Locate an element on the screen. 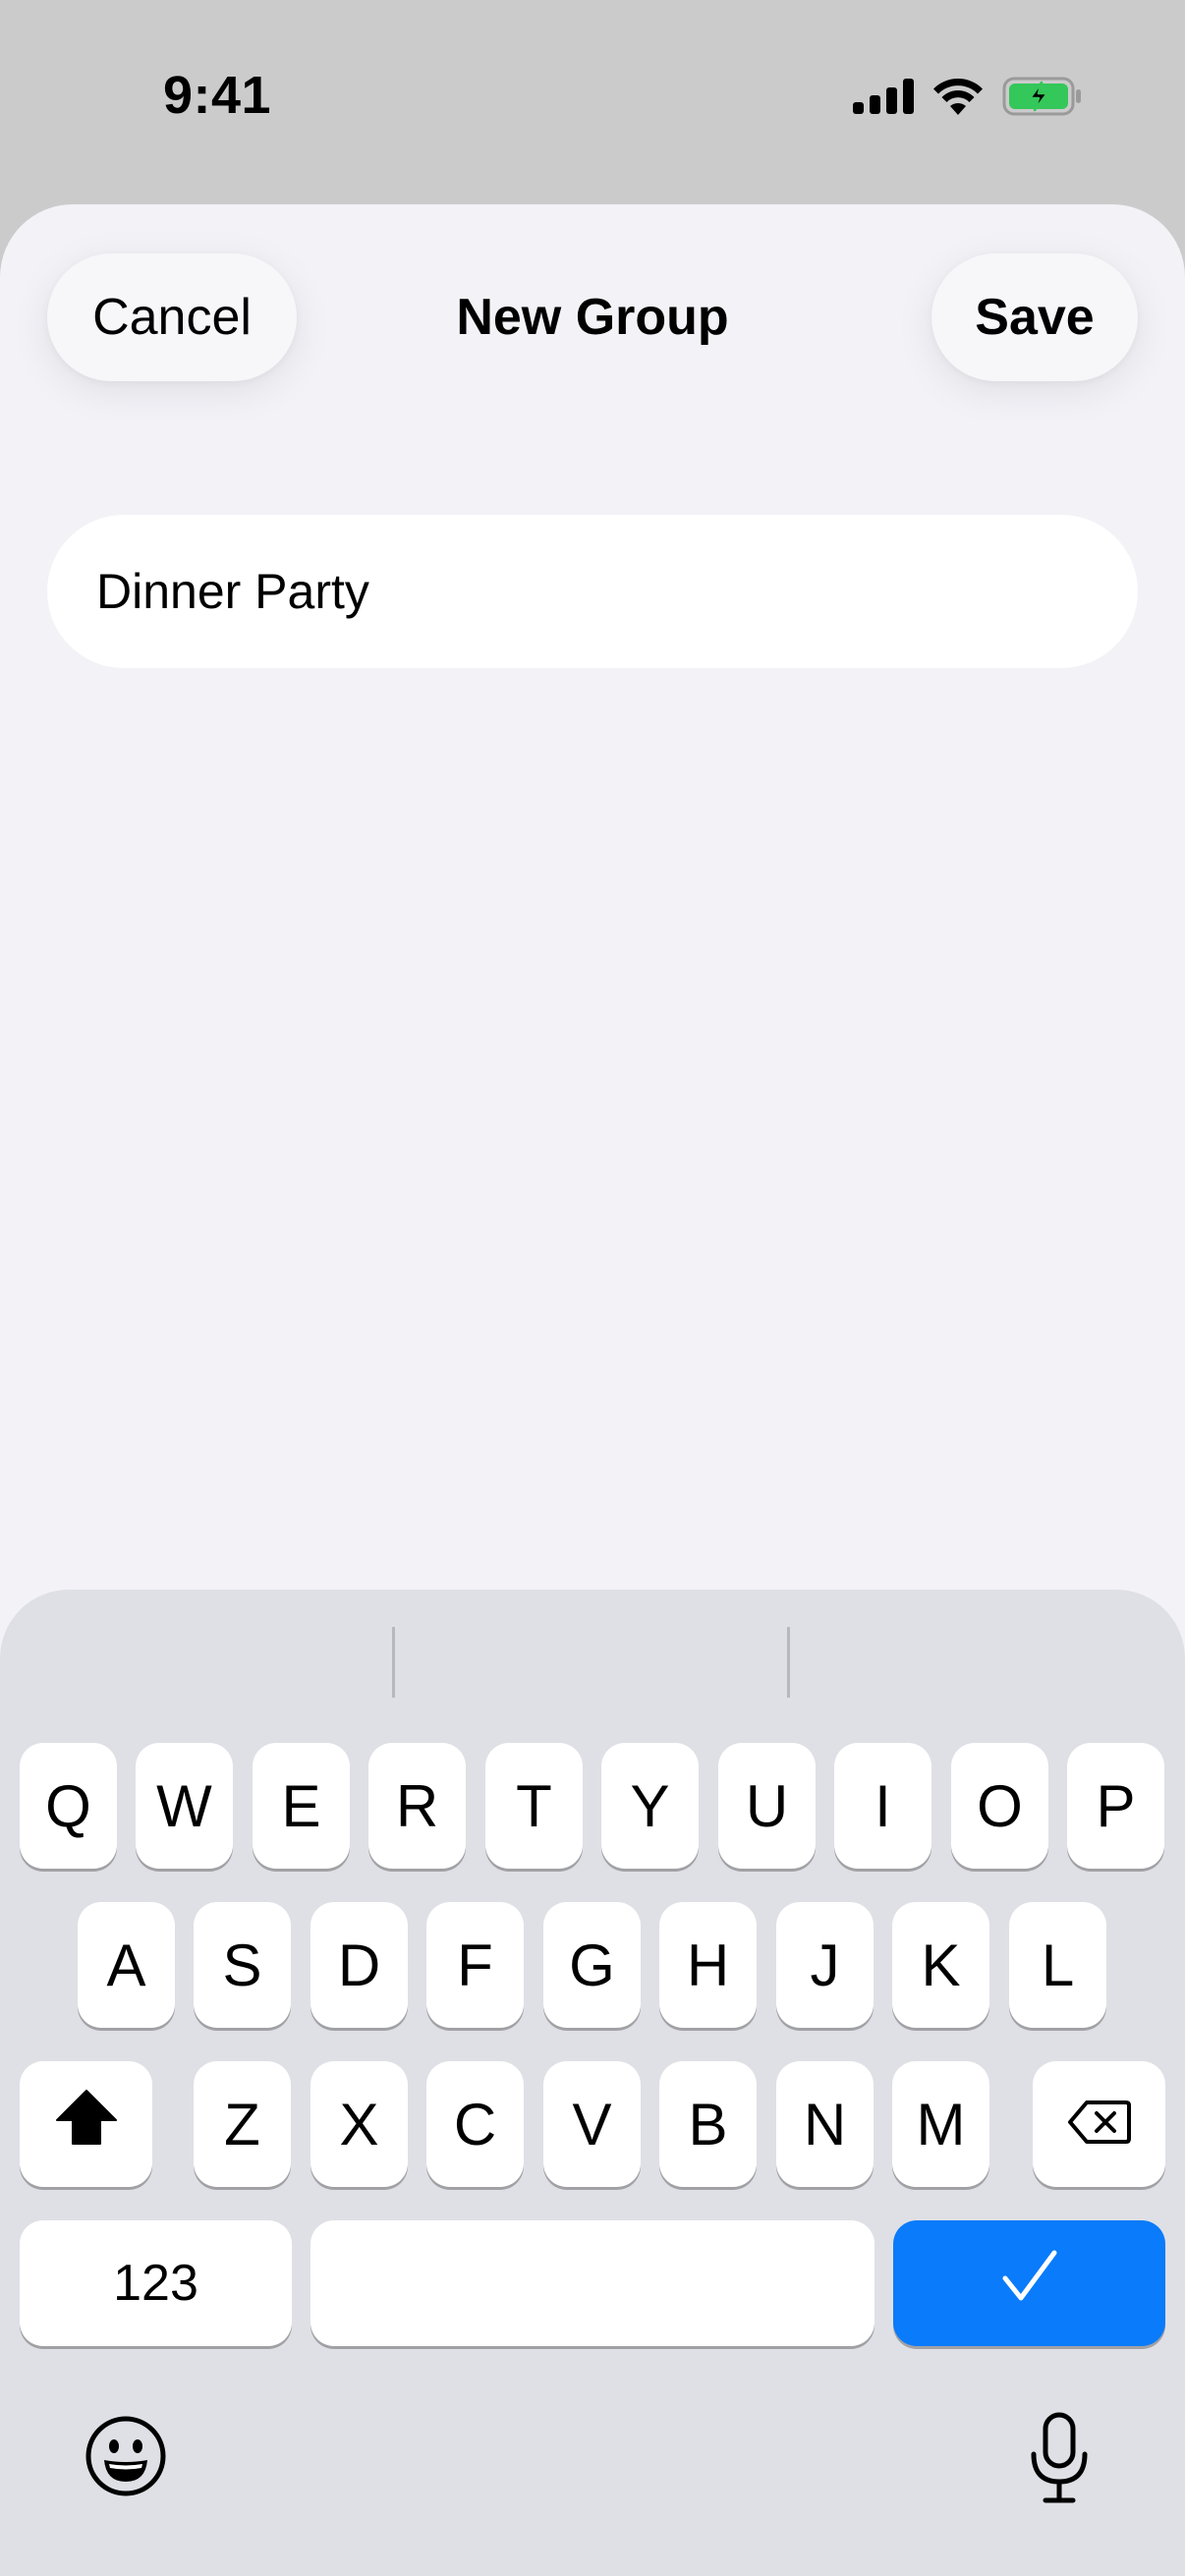 Image resolution: width=1185 pixels, height=2576 pixels. key-i: I is located at coordinates (883, 1806).